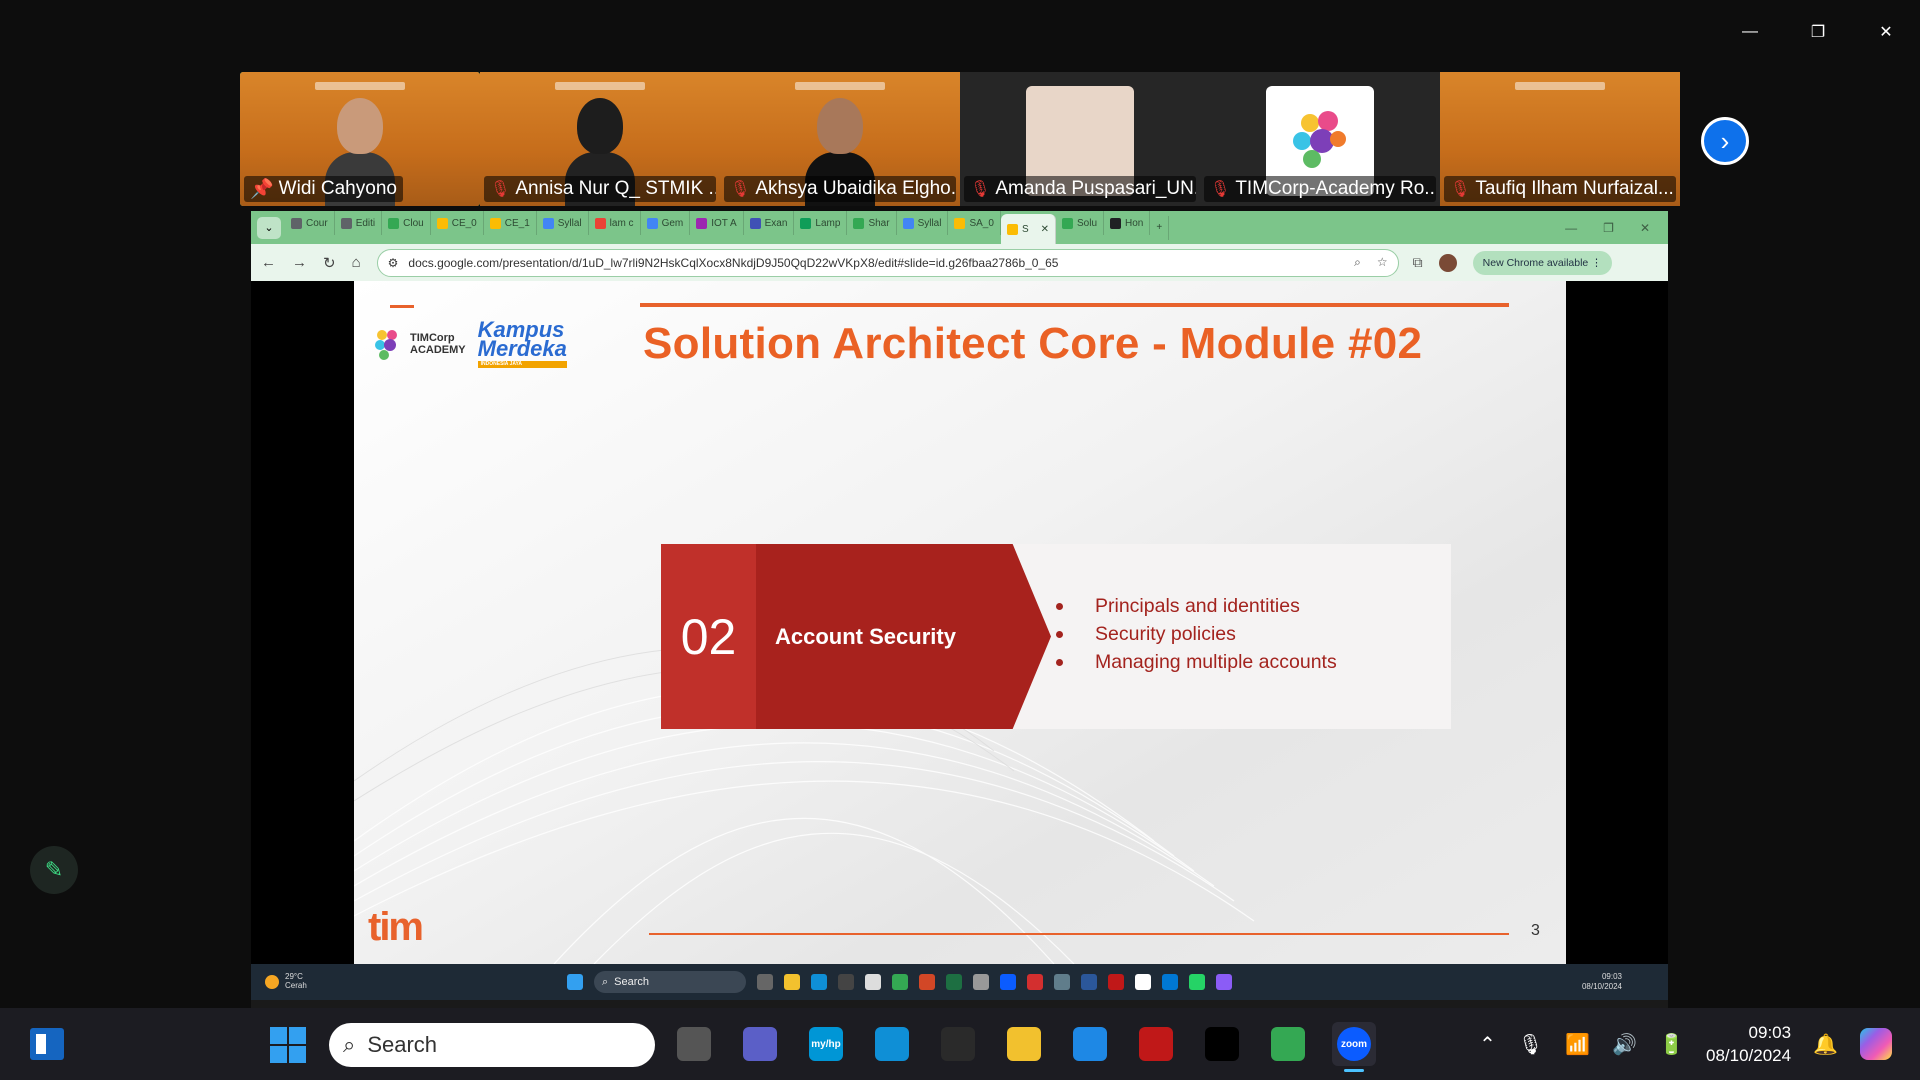 The height and width of the screenshot is (1080, 1920). Describe the element at coordinates (359, 223) in the screenshot. I see `browser-tab: Editi` at that location.